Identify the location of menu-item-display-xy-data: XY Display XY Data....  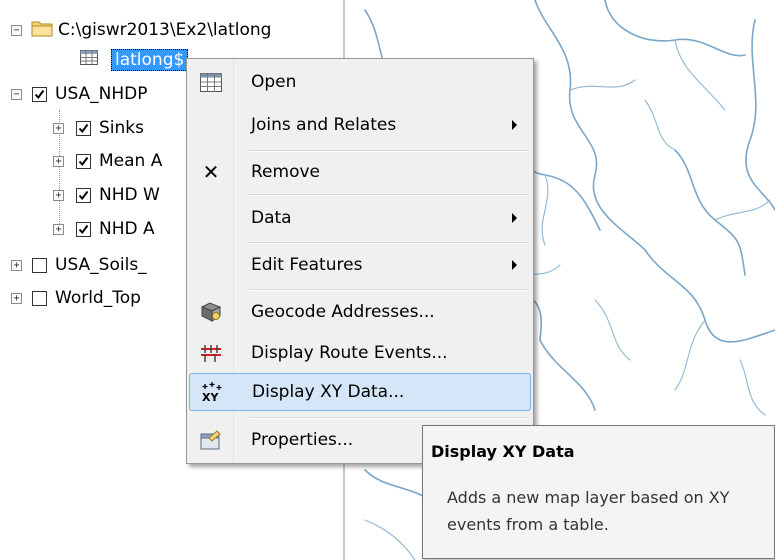
(360, 392).